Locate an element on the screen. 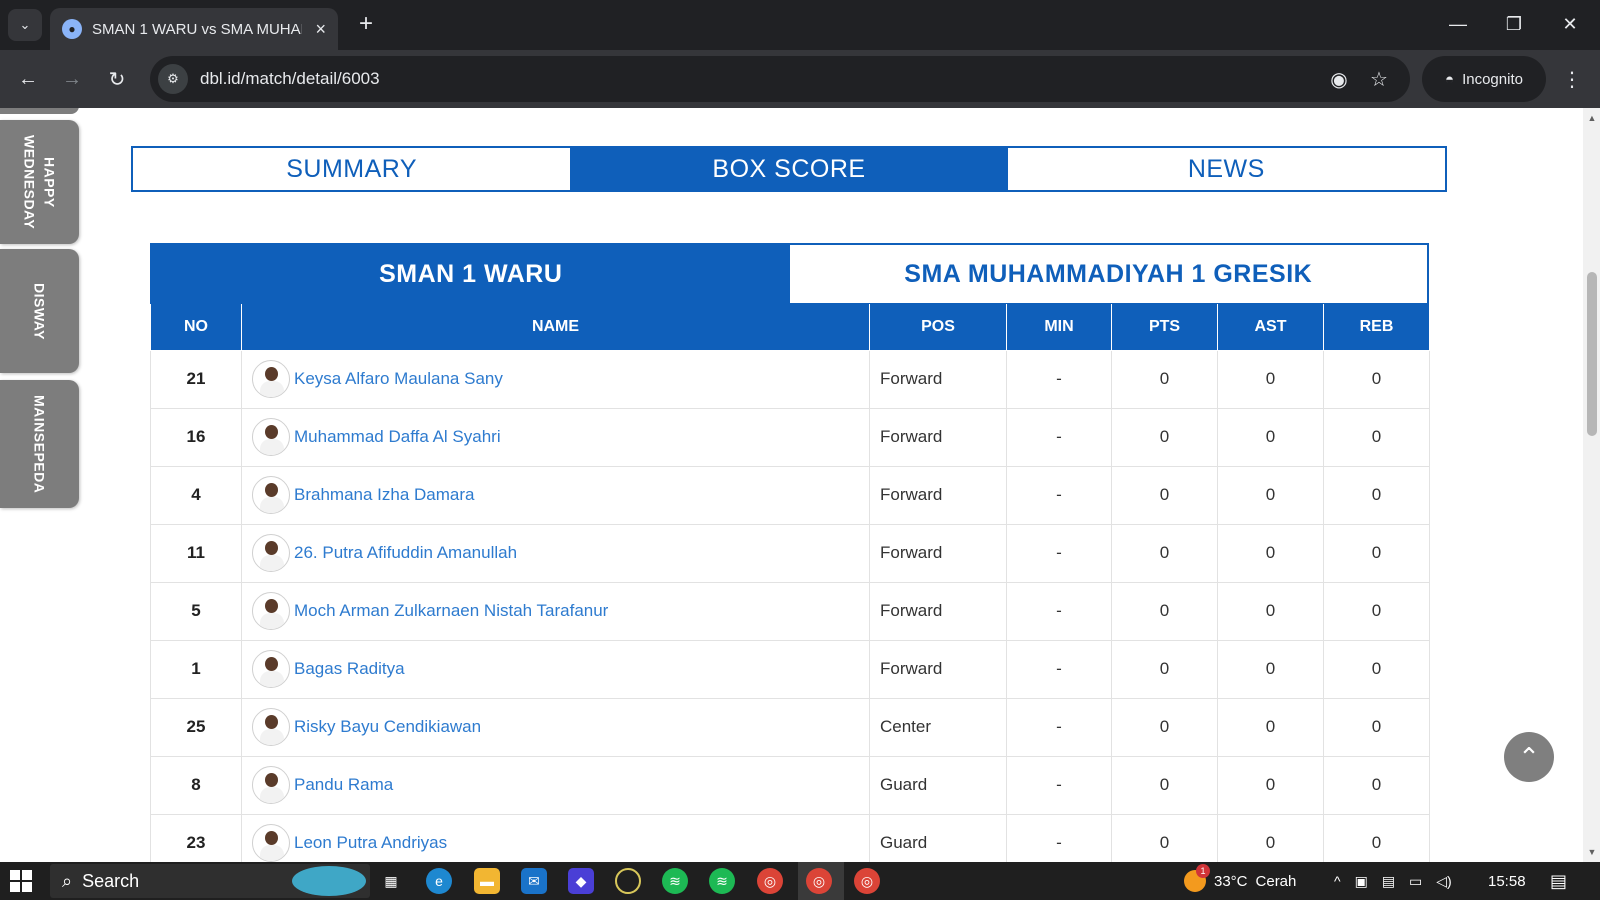 The width and height of the screenshot is (1600, 900). tab-search-button: ⌄ is located at coordinates (25, 25).